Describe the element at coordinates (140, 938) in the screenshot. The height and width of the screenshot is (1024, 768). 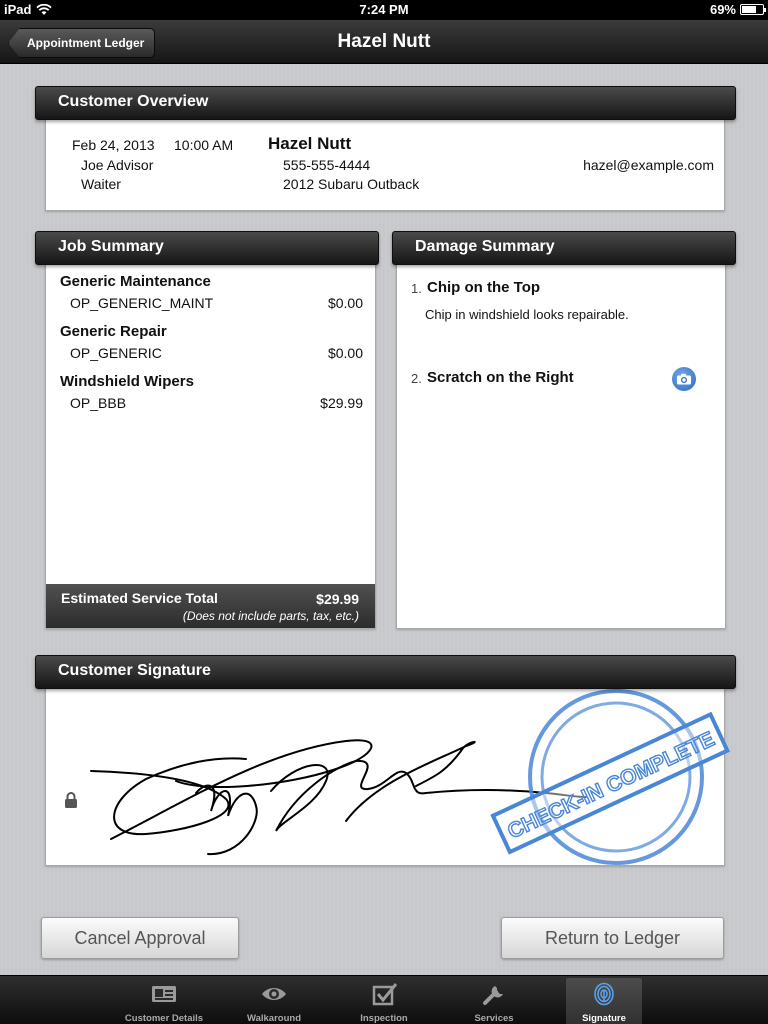
I see `cancel-approval-button: Cancel Approval` at that location.